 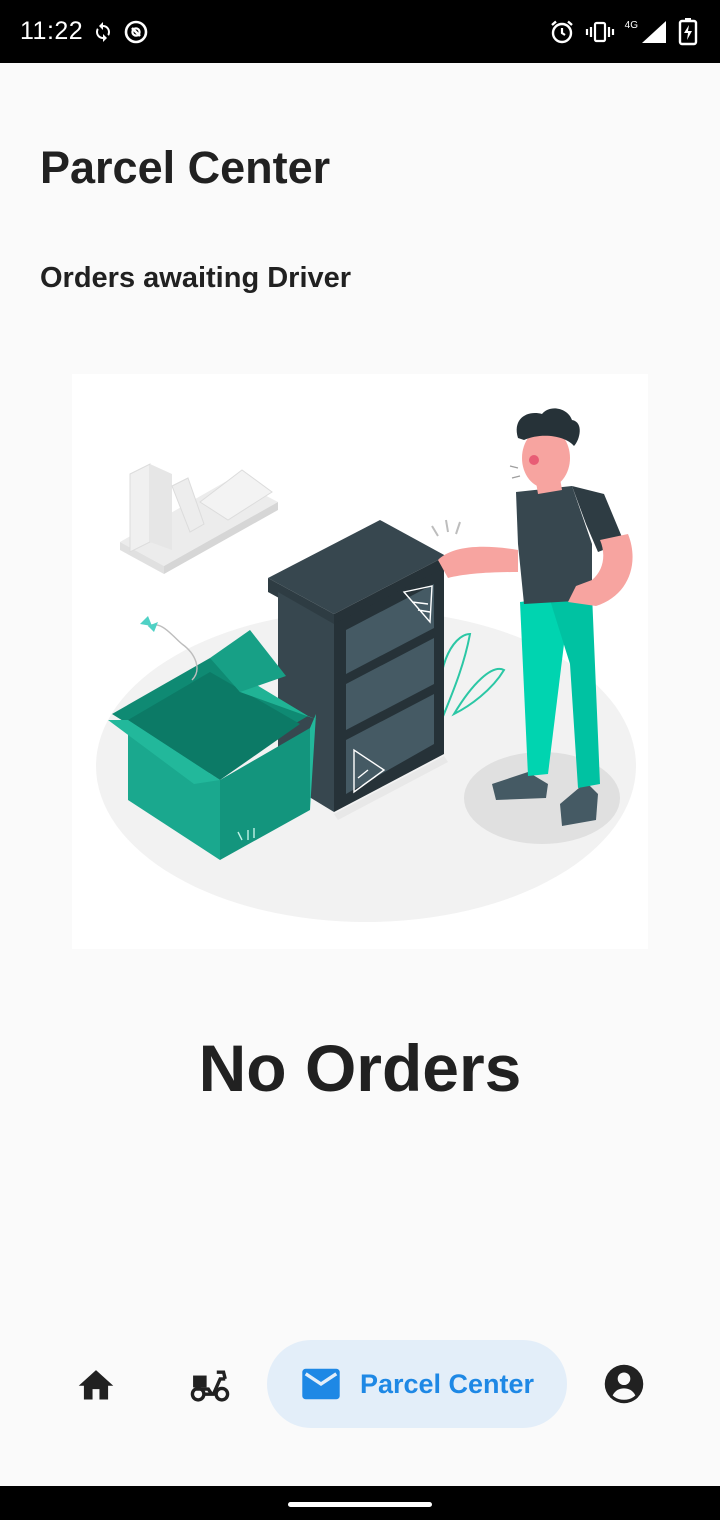 I want to click on sync-icon, so click(x=103, y=31).